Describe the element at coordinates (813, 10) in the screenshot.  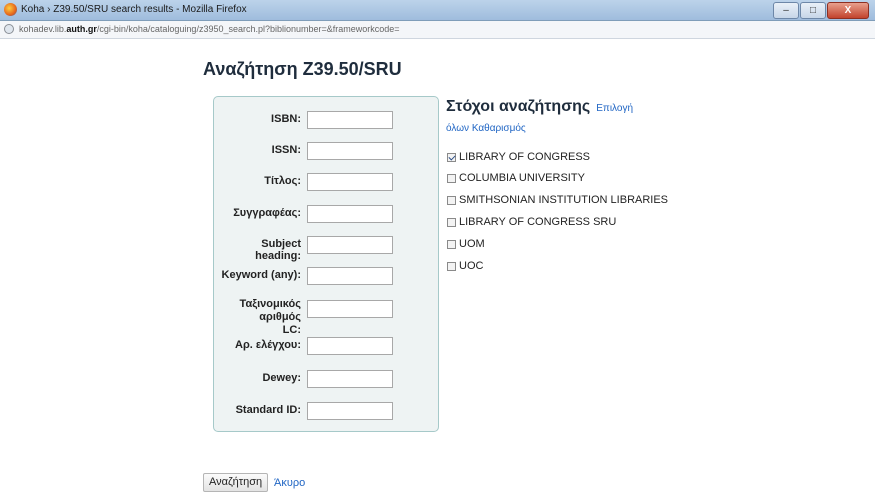
I see `maximize-button: □` at that location.